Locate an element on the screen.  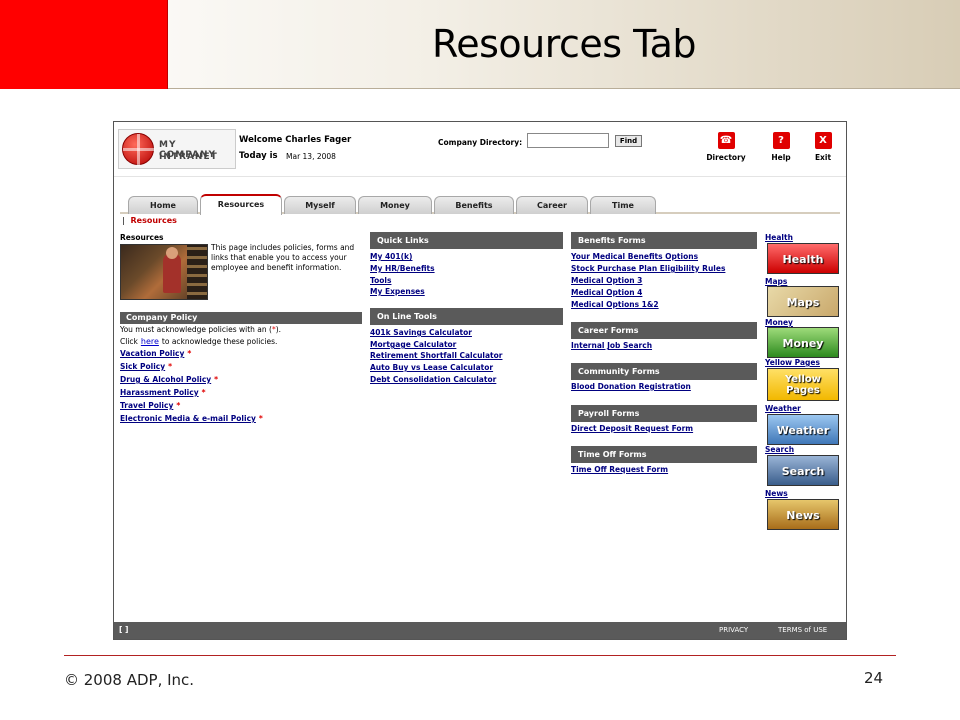
tab-home: Home is located at coordinates (163, 205).